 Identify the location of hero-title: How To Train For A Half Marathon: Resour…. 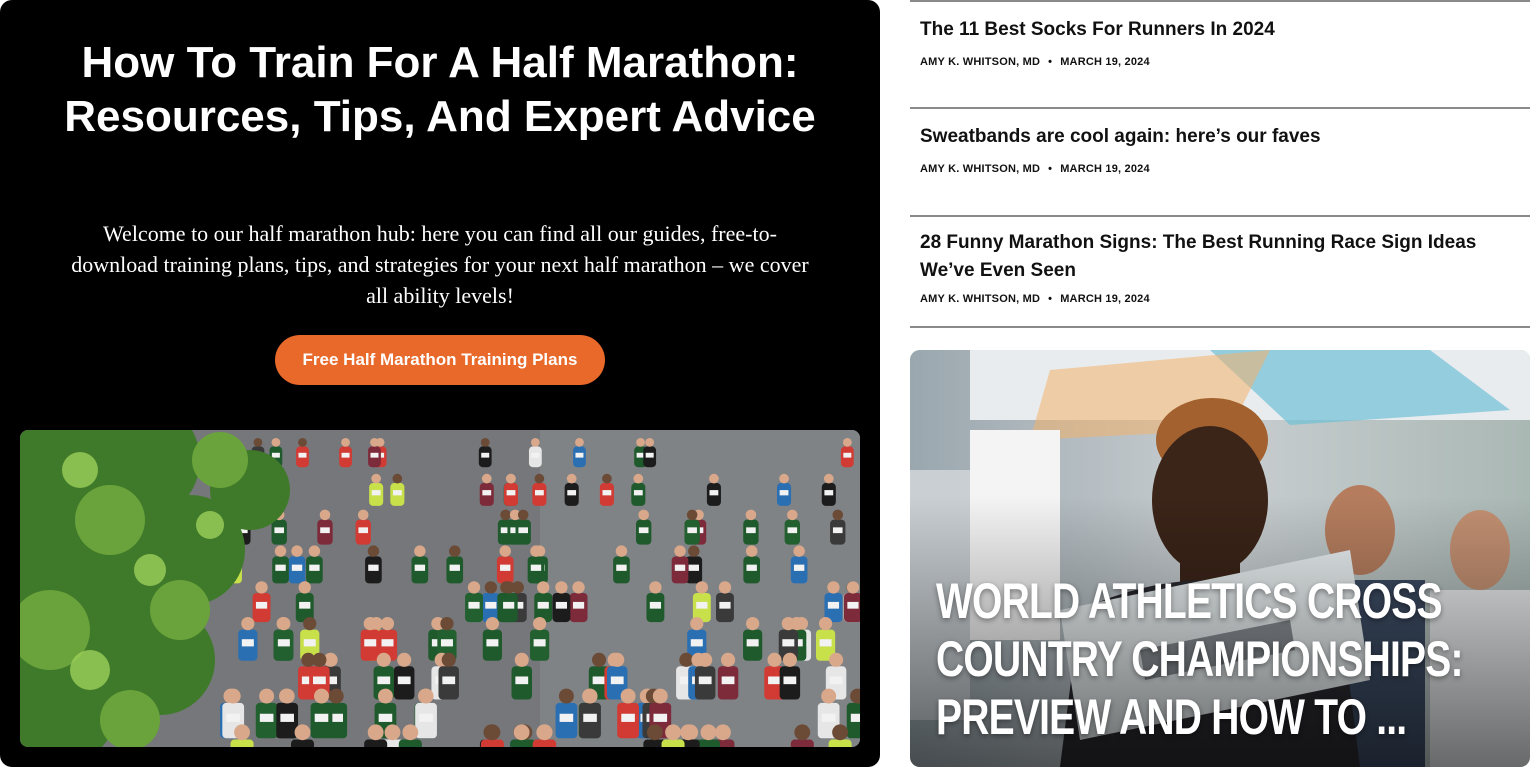
(440, 89).